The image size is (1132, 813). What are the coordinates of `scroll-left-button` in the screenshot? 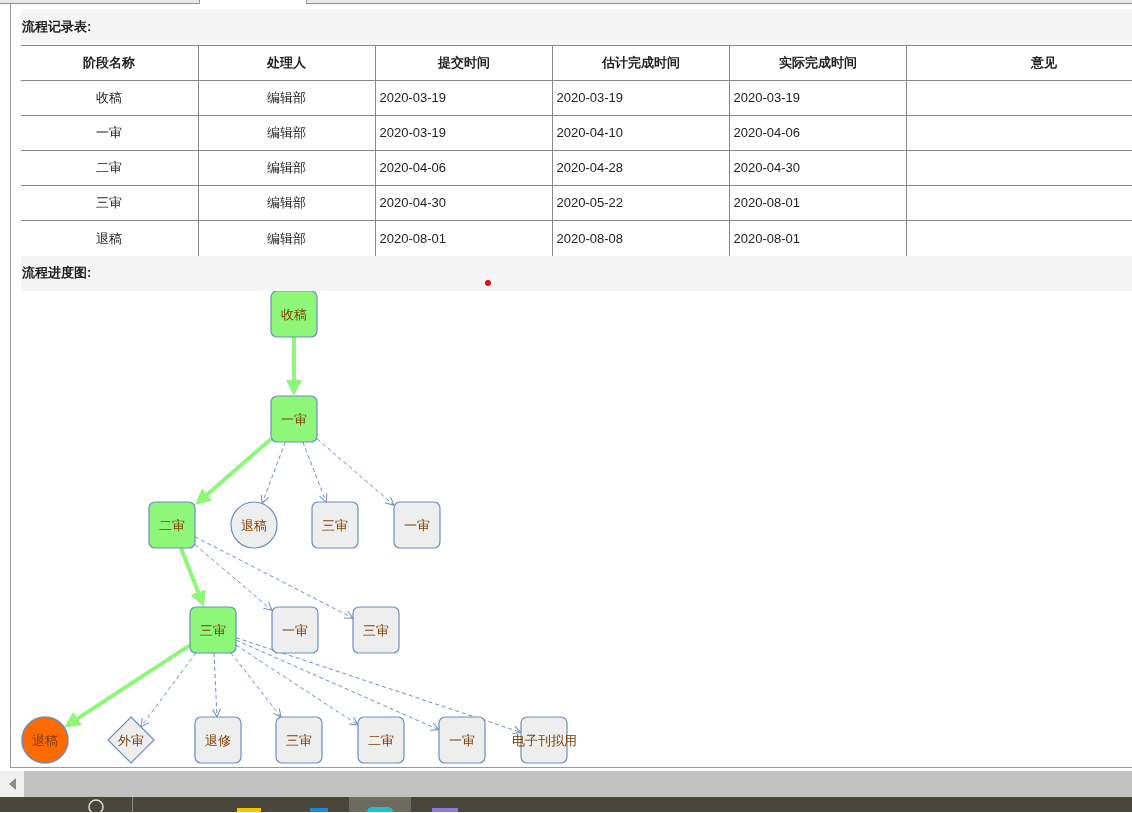 It's located at (12, 784).